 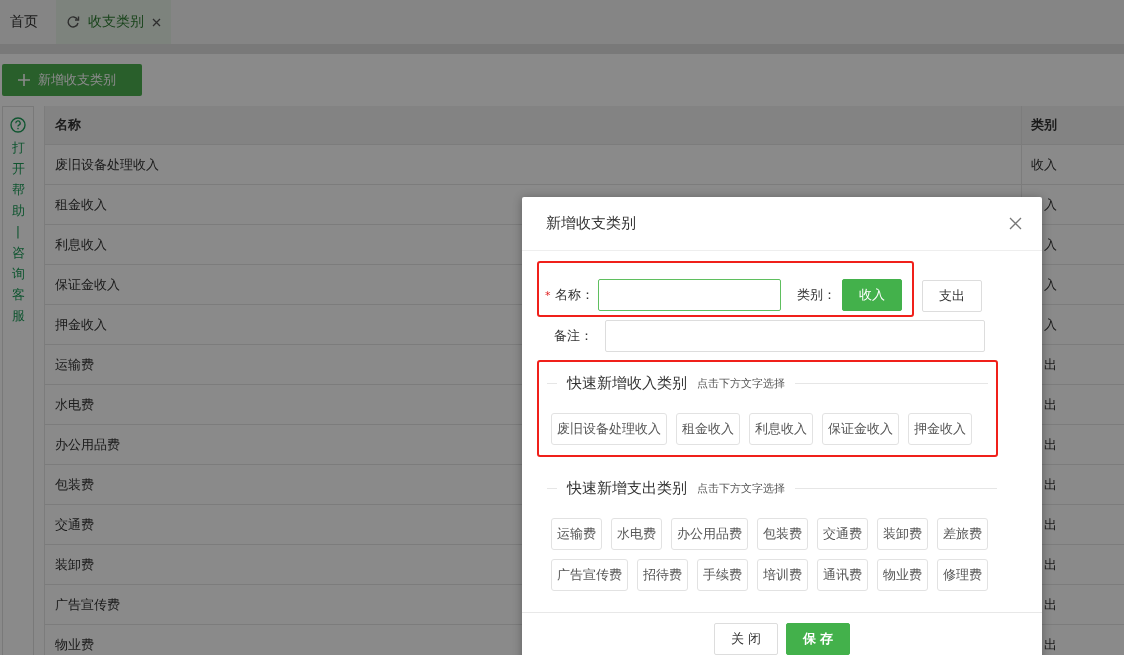 I want to click on quick-pick-chip: 修理费, so click(x=962, y=575).